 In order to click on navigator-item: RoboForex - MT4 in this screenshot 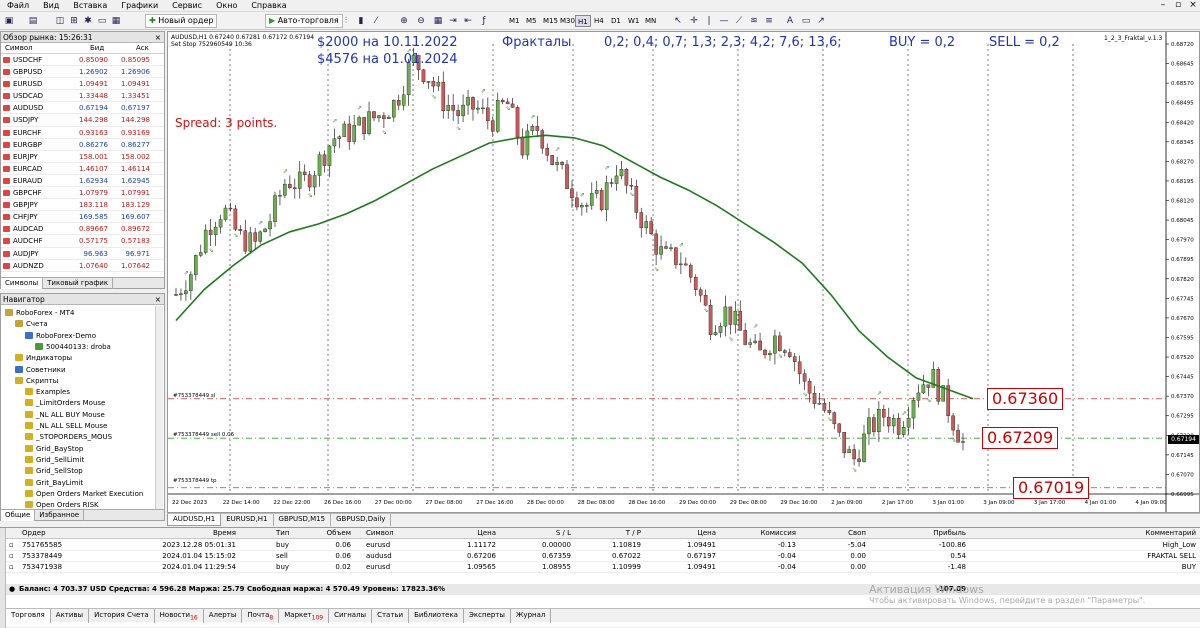, I will do `click(39, 313)`.